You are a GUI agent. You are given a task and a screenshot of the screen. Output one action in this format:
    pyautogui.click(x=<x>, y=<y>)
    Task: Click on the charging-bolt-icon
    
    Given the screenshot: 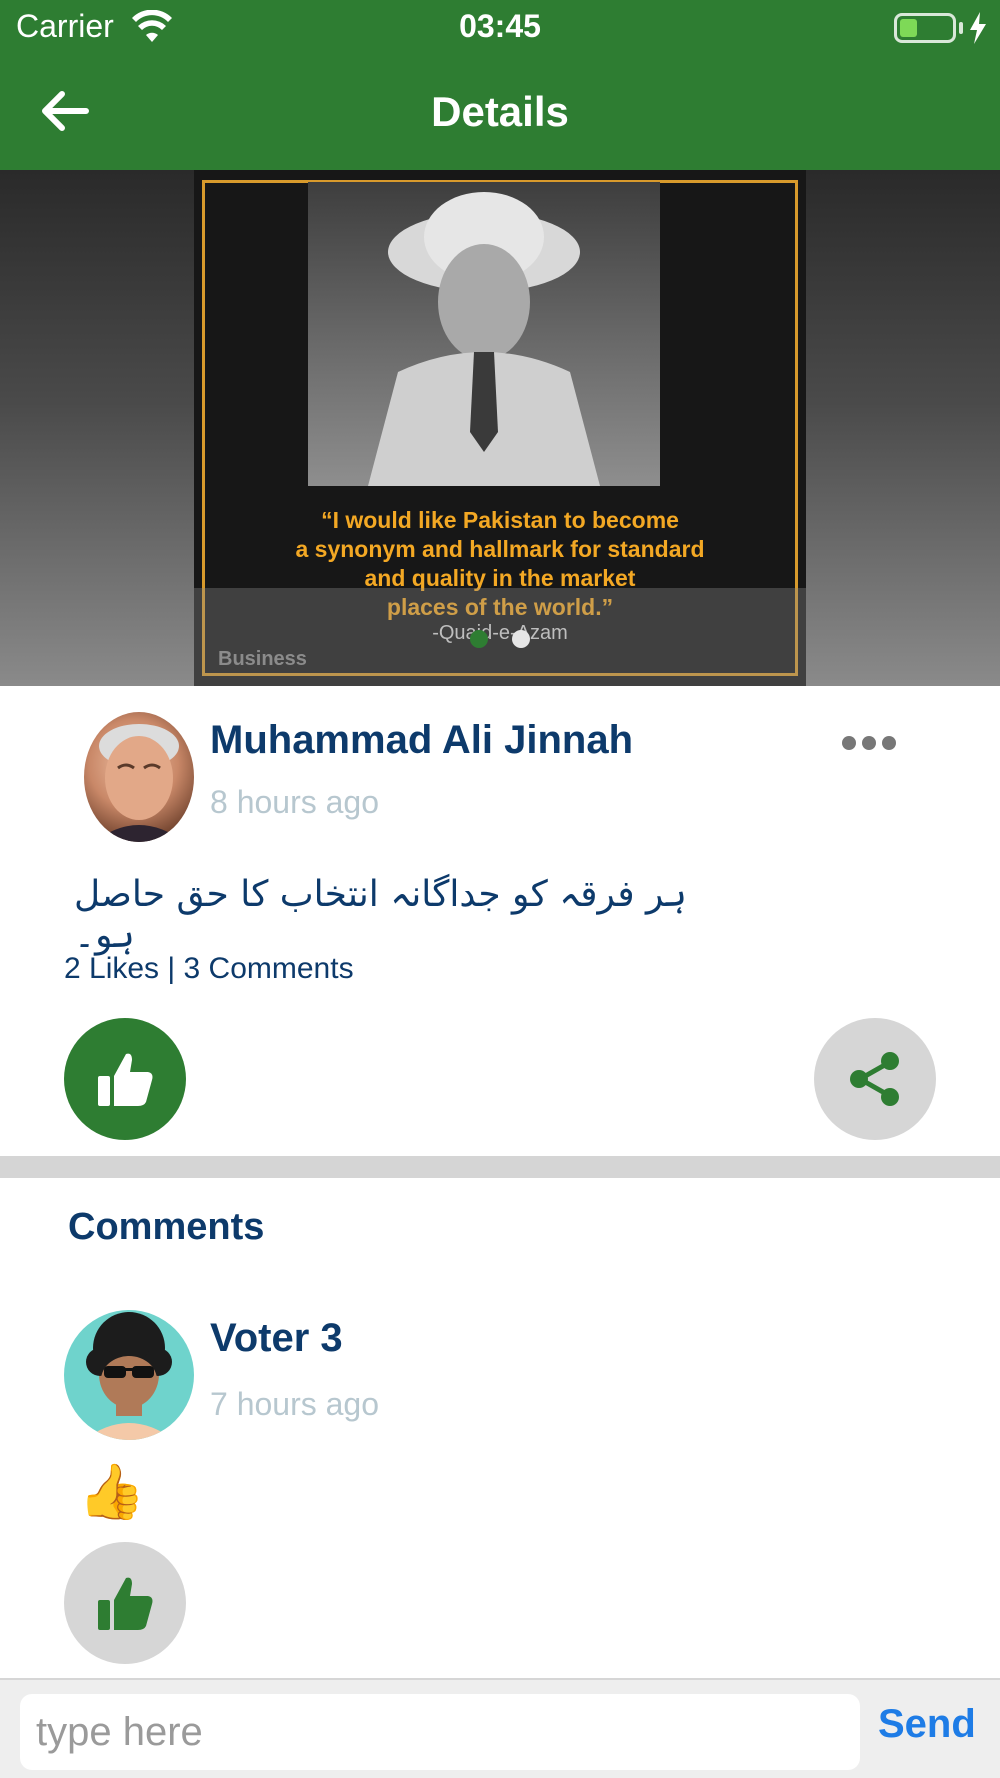 What is the action you would take?
    pyautogui.click(x=978, y=28)
    